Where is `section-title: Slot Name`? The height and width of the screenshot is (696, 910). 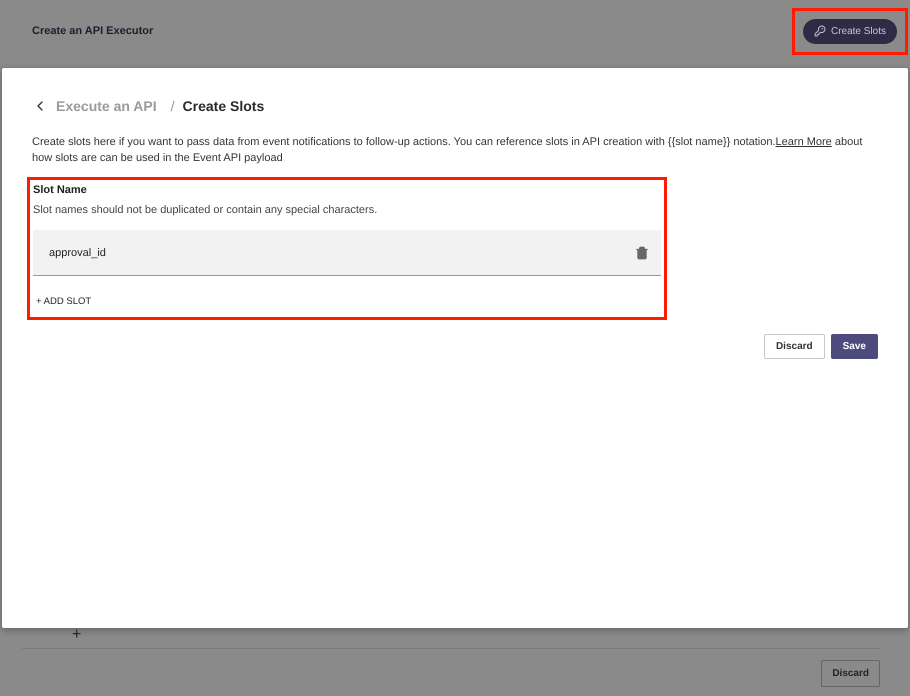 section-title: Slot Name is located at coordinates (60, 190).